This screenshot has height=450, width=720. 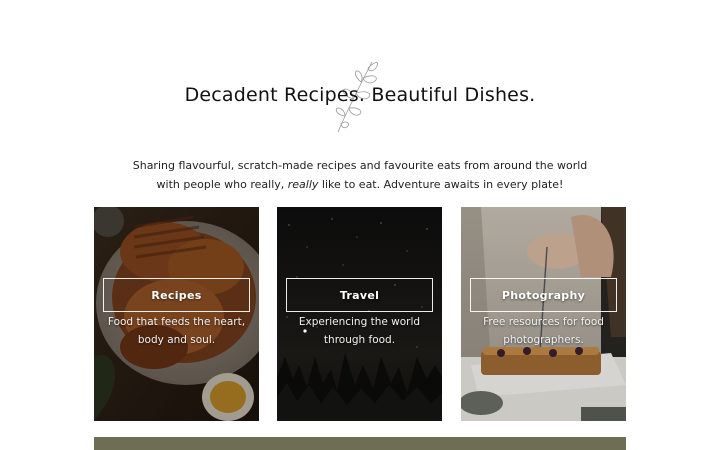 What do you see at coordinates (360, 443) in the screenshot?
I see `footer-accent-bar` at bounding box center [360, 443].